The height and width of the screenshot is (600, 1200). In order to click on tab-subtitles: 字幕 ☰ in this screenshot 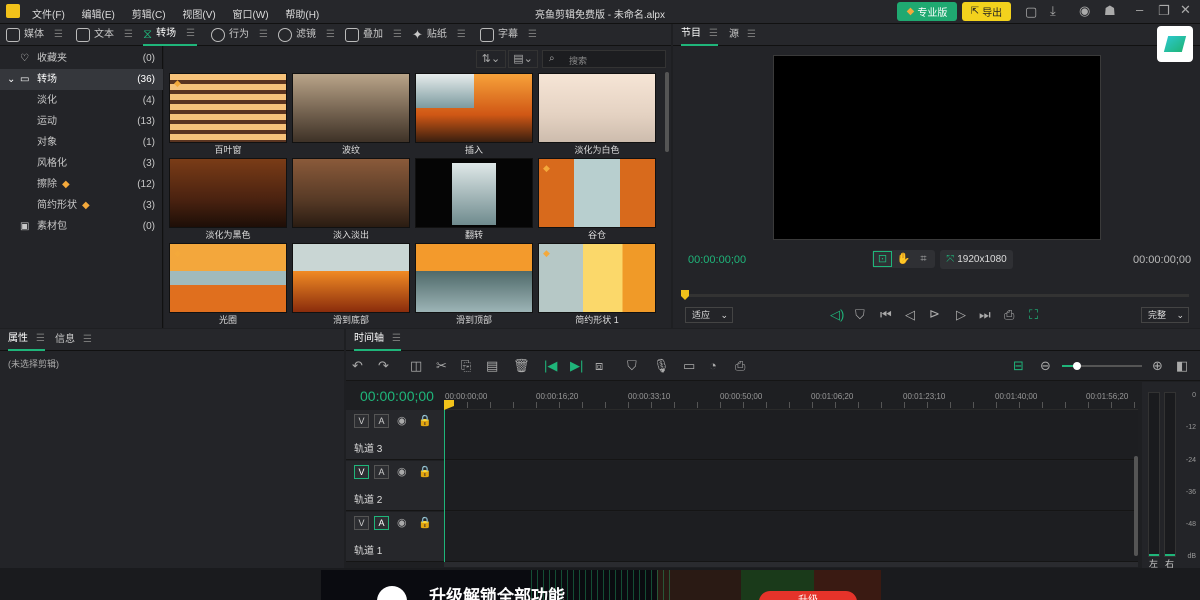, I will do `click(508, 35)`.